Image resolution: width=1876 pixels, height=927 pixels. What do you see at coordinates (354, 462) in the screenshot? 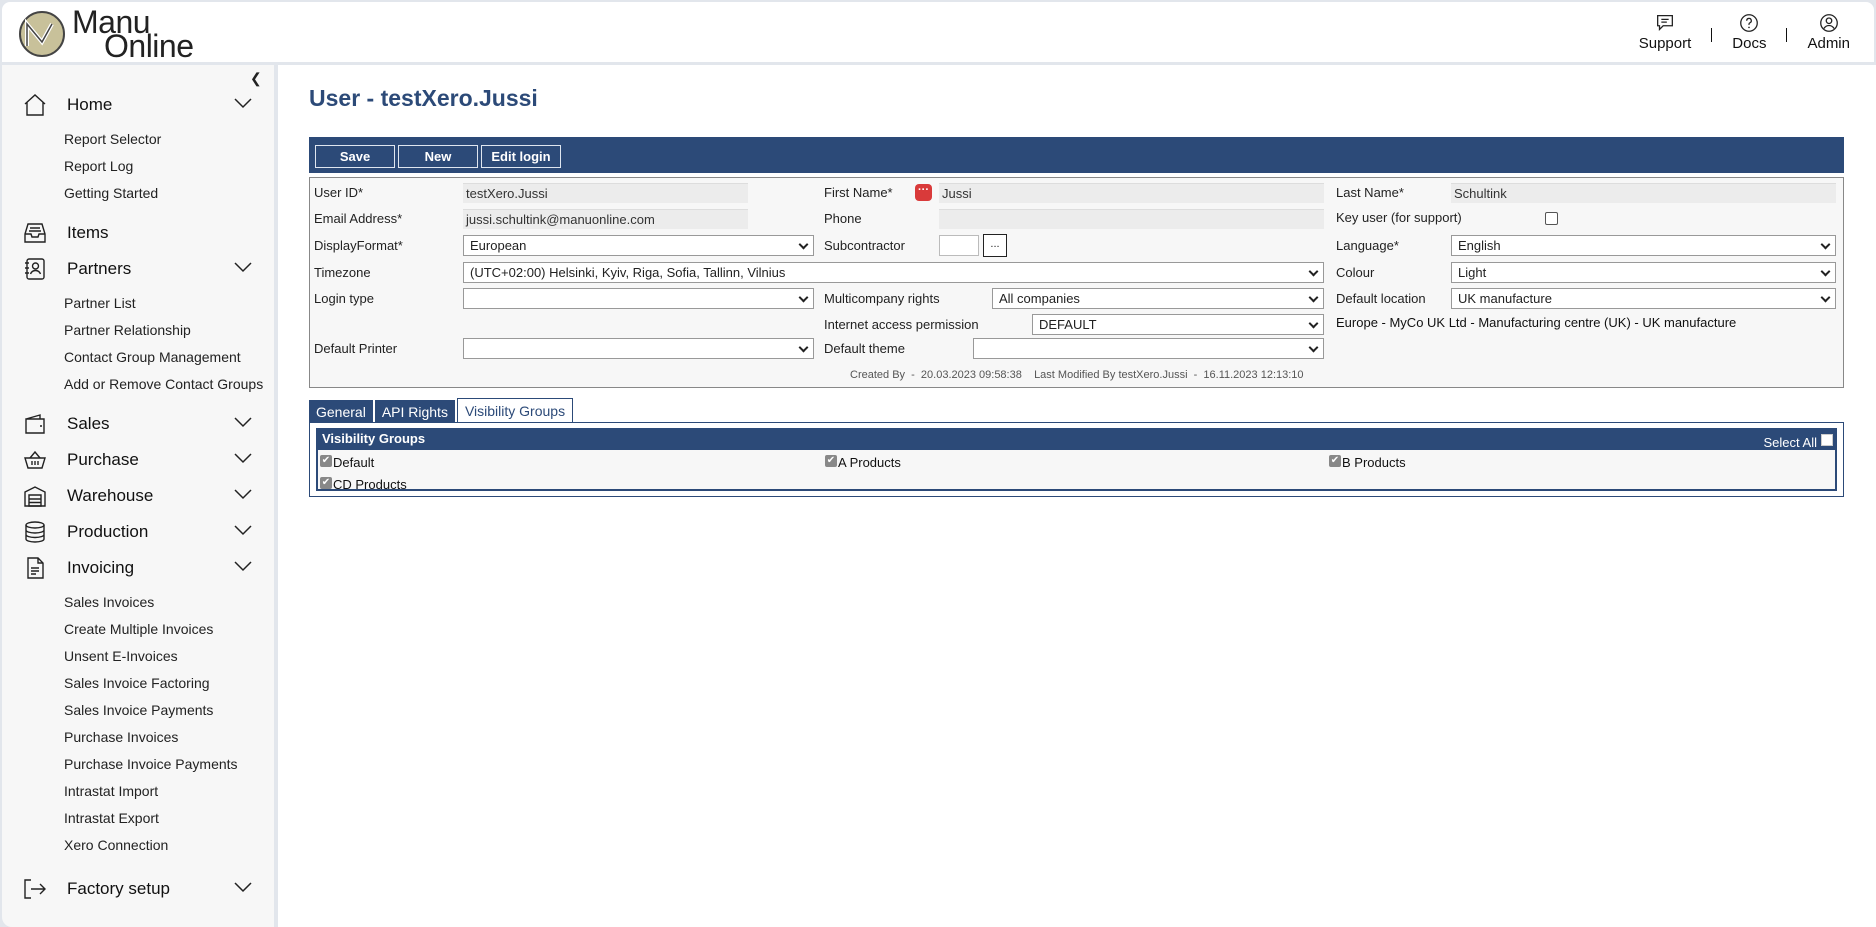
I see `visibility-group-label: Default` at bounding box center [354, 462].